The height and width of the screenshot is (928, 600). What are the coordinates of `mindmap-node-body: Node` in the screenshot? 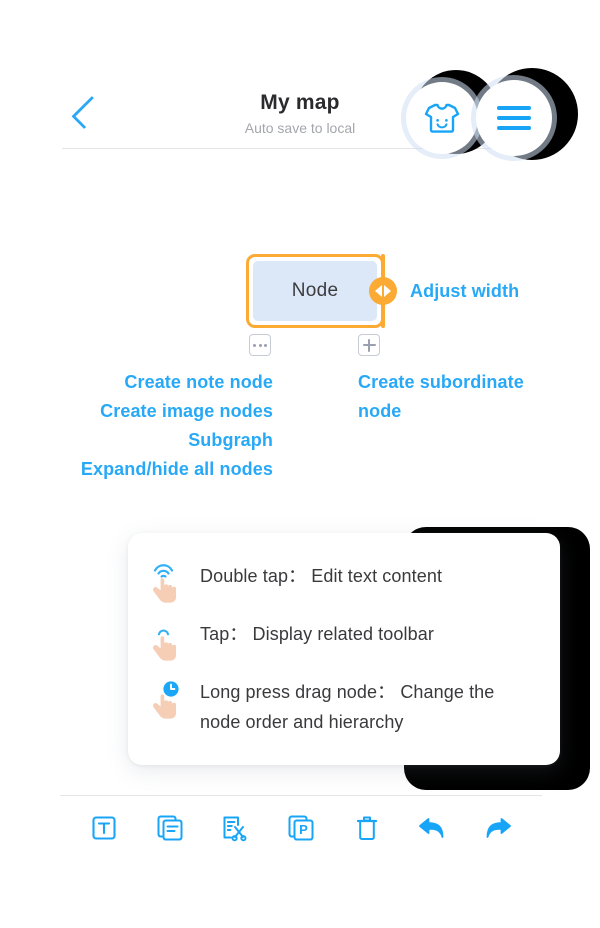 It's located at (315, 291).